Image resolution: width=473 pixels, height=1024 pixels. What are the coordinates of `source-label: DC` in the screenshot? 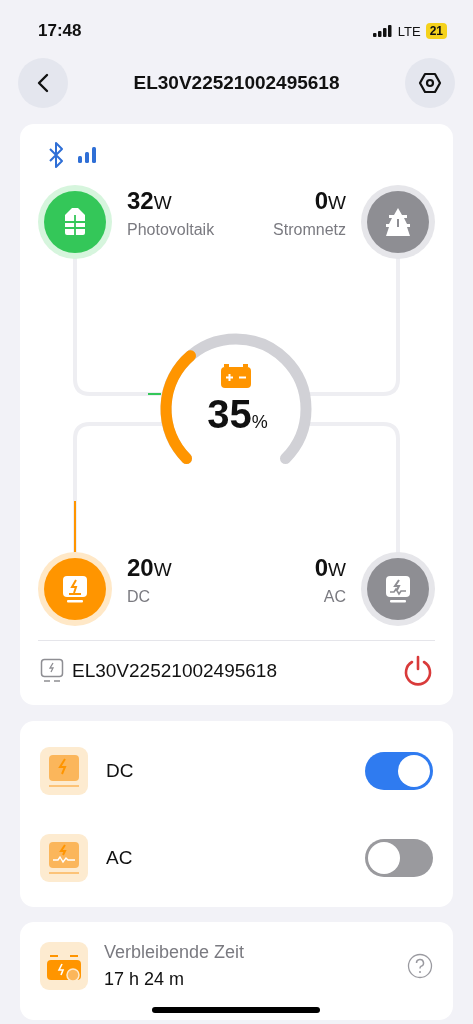 It's located at (139, 597).